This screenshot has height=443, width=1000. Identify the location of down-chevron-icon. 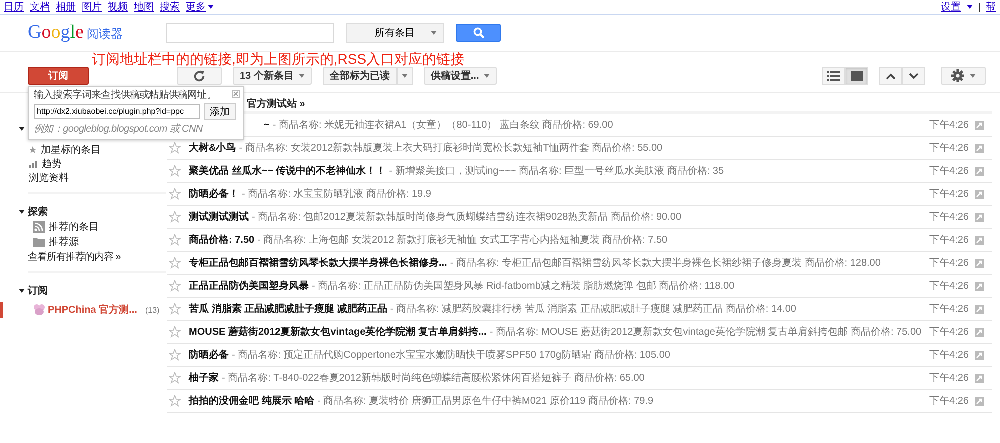
(913, 76).